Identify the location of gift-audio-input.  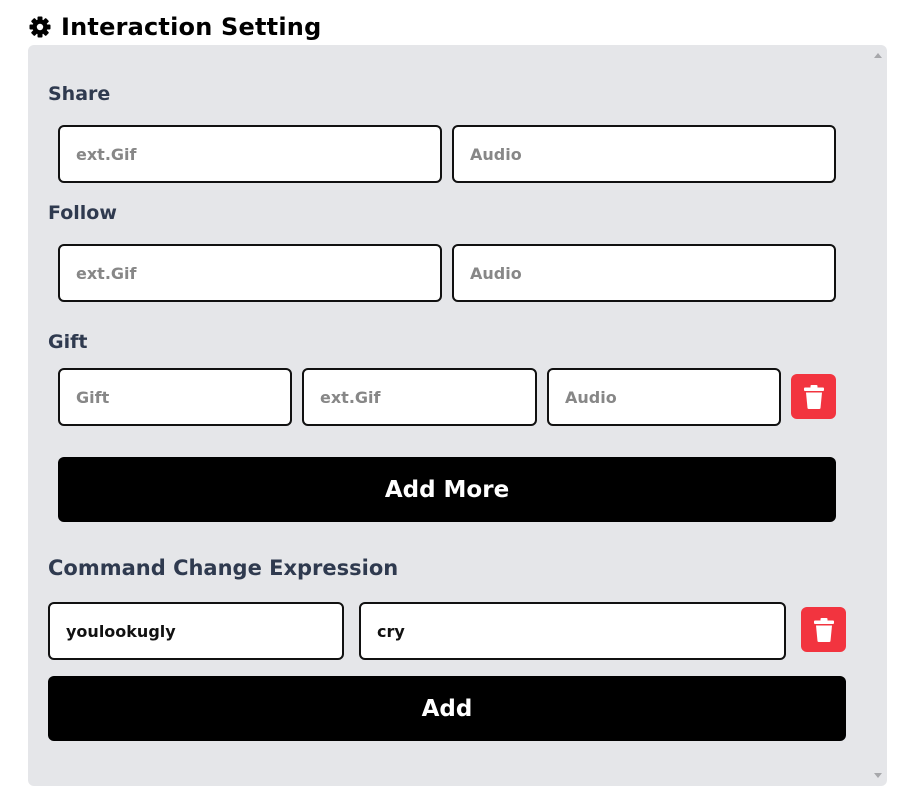
(664, 397).